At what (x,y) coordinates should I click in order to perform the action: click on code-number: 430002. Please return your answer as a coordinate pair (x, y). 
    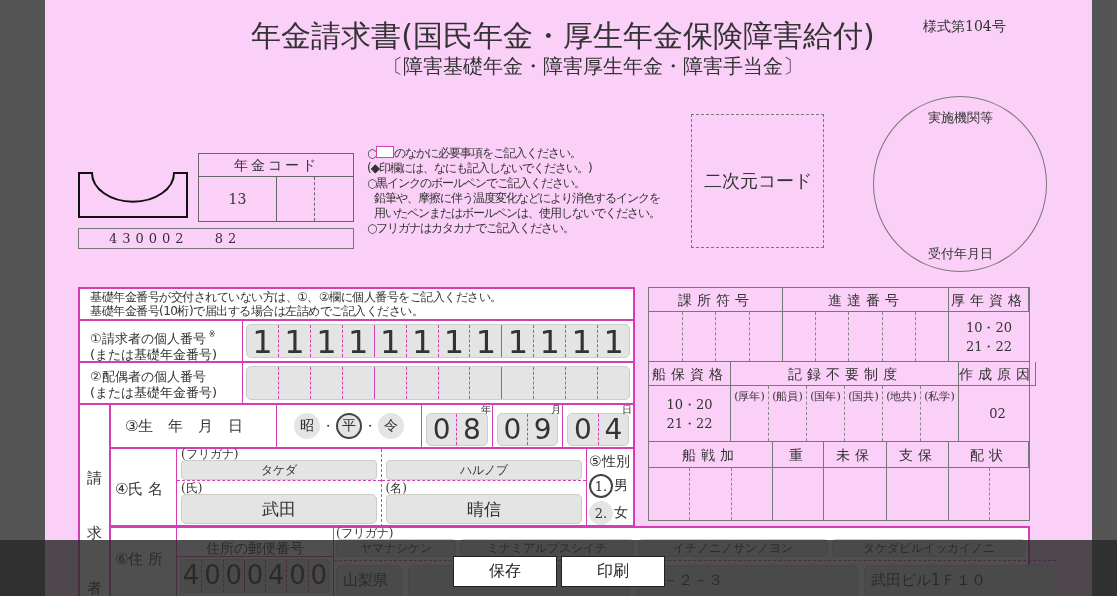
    Looking at the image, I should click on (149, 239).